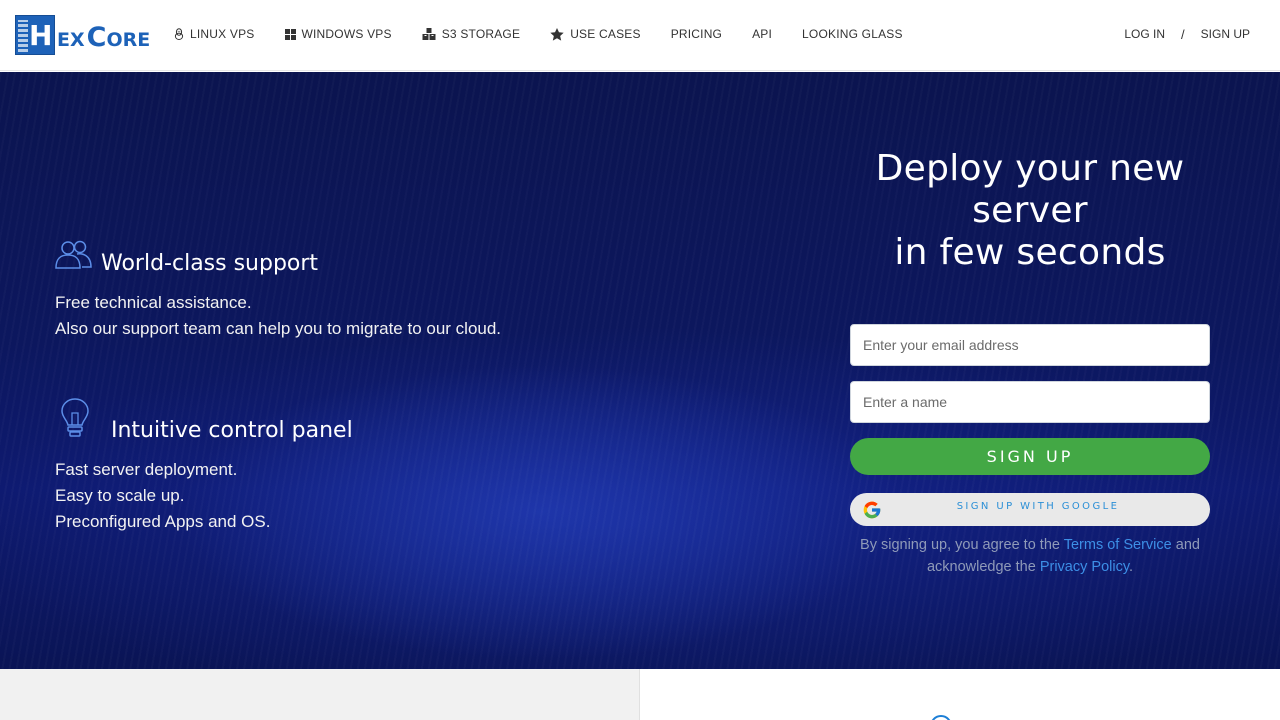  What do you see at coordinates (941, 717) in the screenshot?
I see `circle-icon` at bounding box center [941, 717].